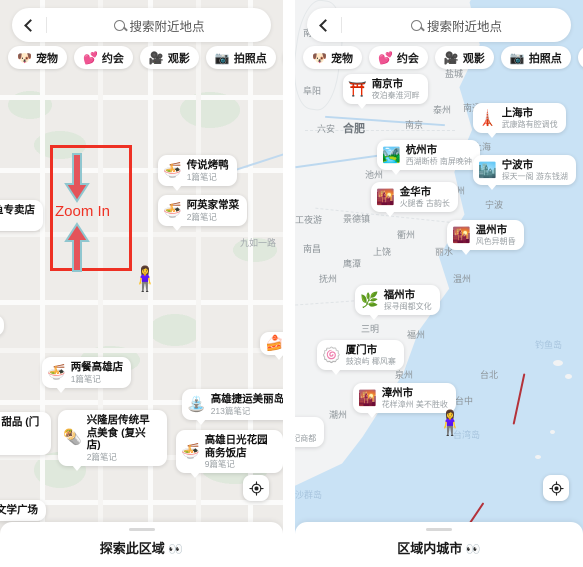 This screenshot has height=567, width=583. Describe the element at coordinates (118, 433) in the screenshot. I see `poi-name: 兴隆居传统早点美食 (复兴店)` at that location.